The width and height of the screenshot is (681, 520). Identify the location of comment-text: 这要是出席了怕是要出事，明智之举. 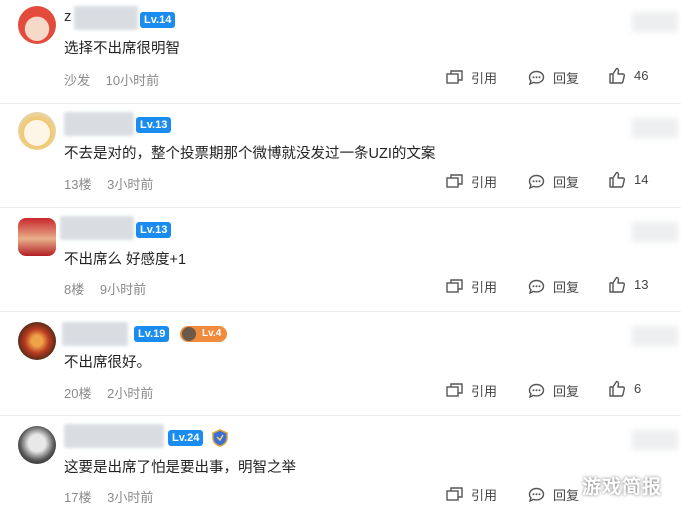
(180, 468).